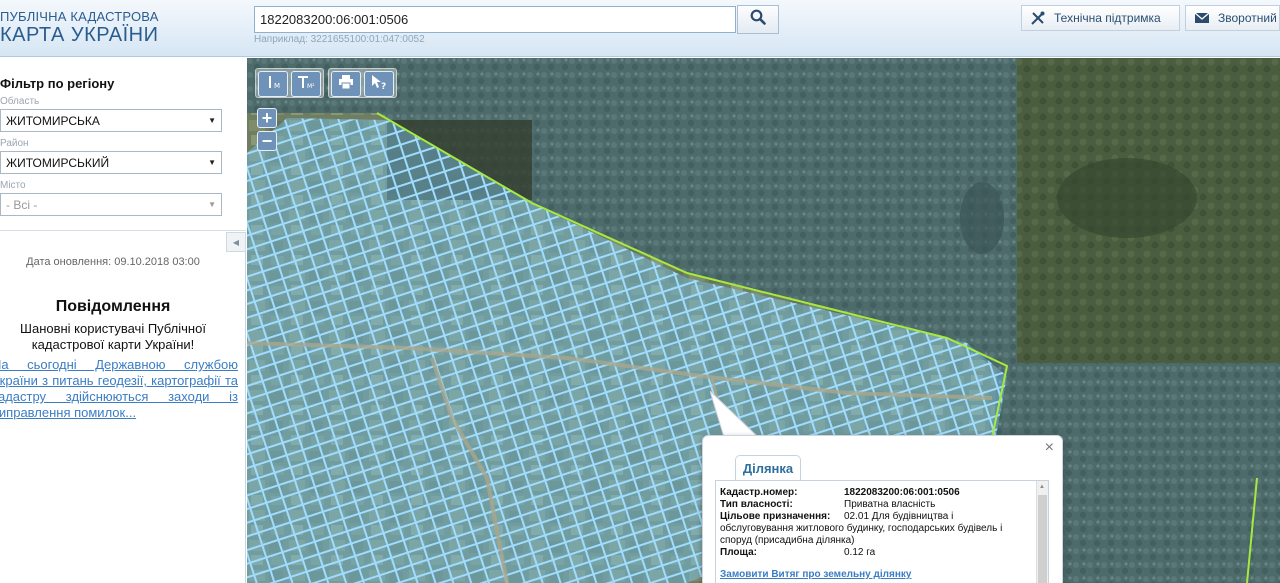 The height and width of the screenshot is (583, 1280). What do you see at coordinates (759, 492) in the screenshot?
I see `row-key: Кадастр.номер:` at bounding box center [759, 492].